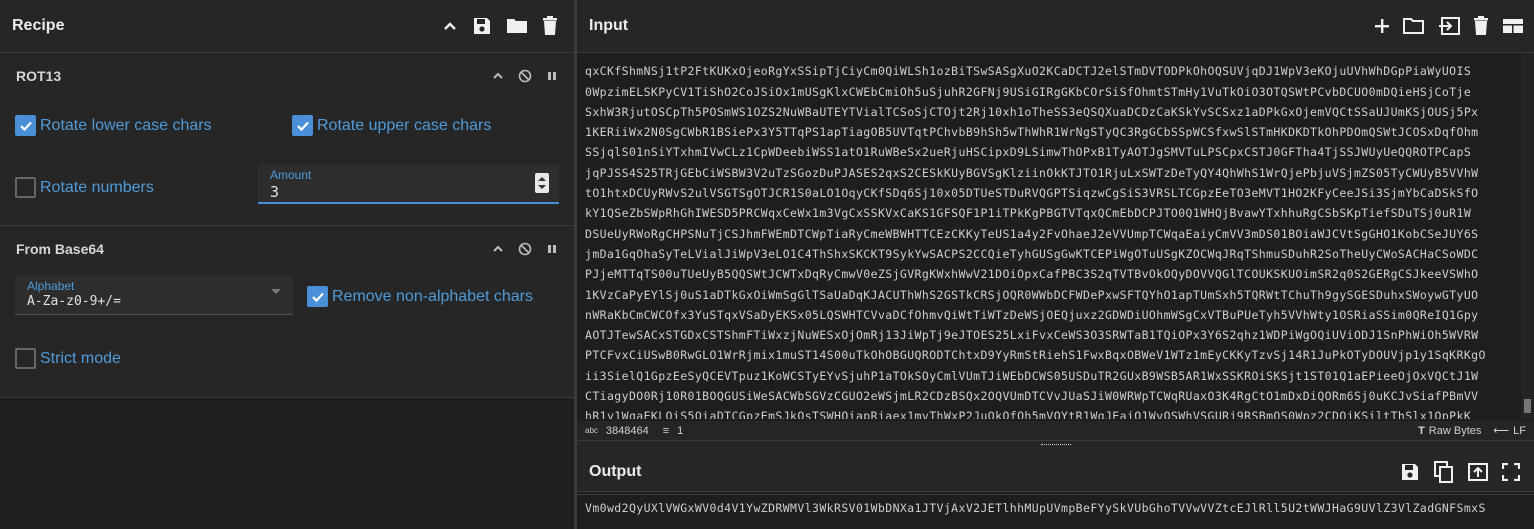 This screenshot has height=529, width=1534. Describe the element at coordinates (609, 25) in the screenshot. I see `input-title: Input` at that location.